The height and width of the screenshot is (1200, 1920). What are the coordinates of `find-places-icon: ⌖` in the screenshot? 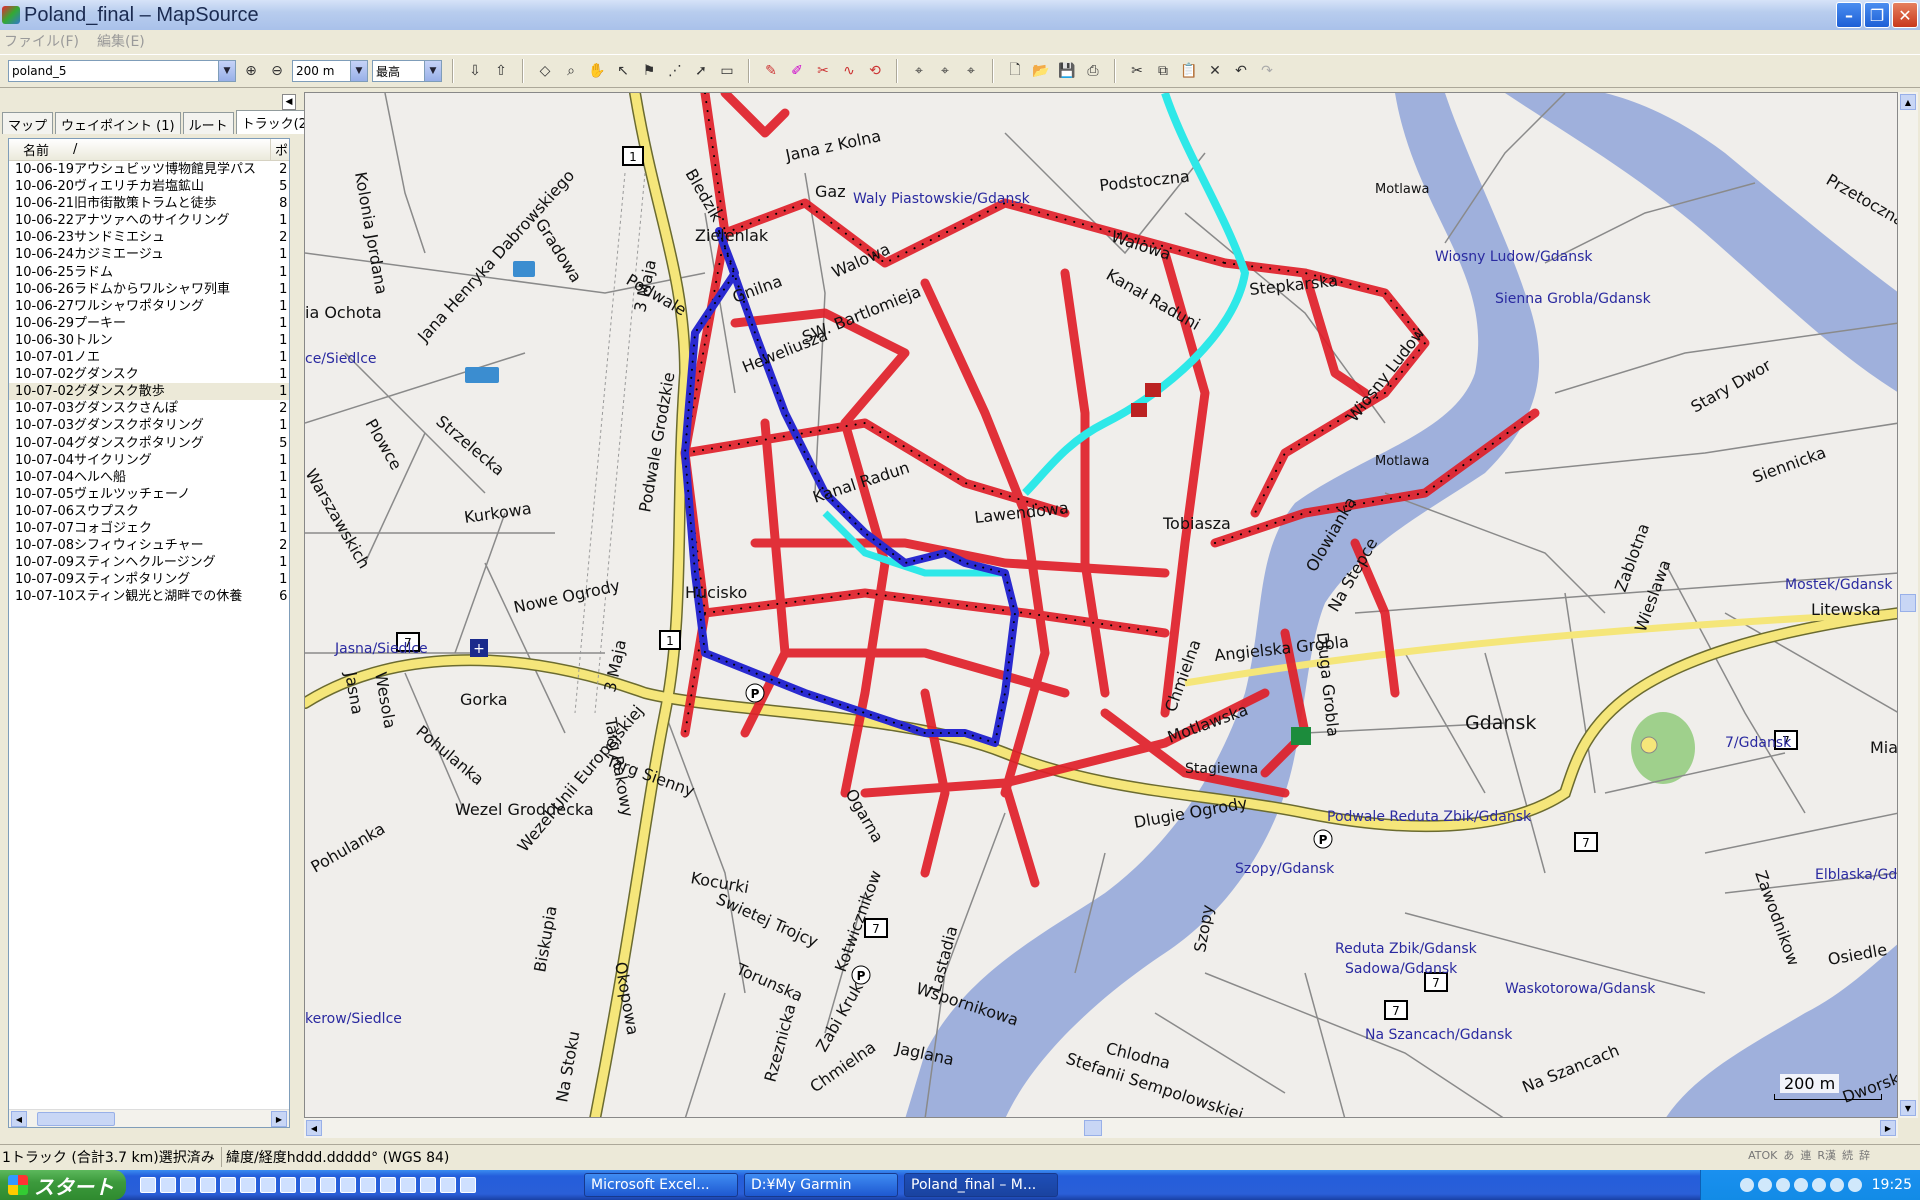 It's located at (971, 71).